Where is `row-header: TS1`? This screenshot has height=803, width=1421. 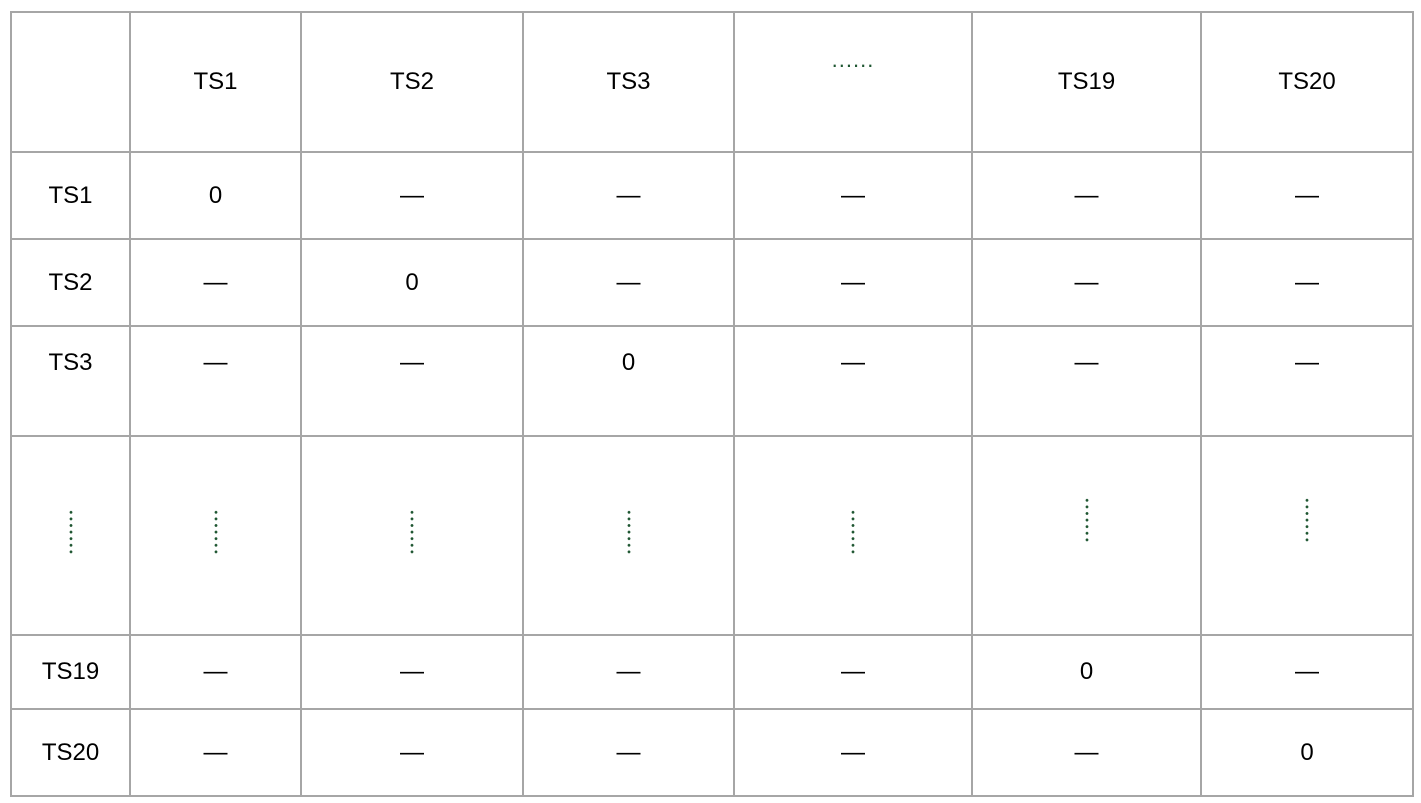 row-header: TS1 is located at coordinates (70, 195).